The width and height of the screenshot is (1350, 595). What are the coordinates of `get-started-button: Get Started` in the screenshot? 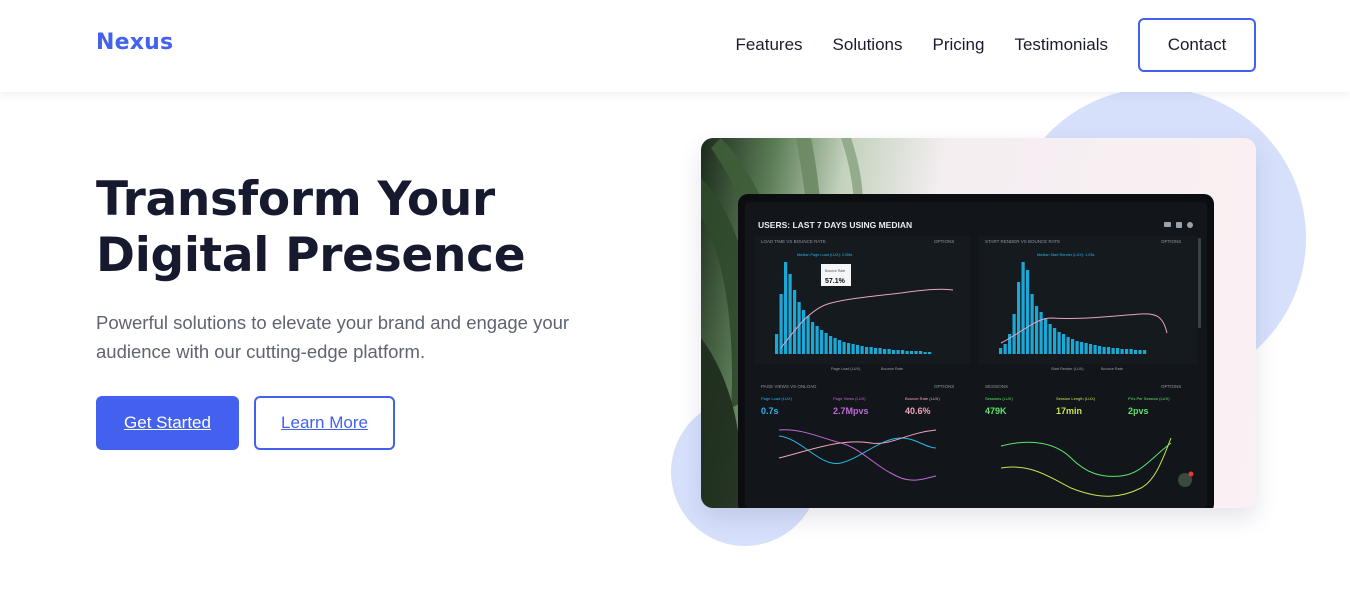 It's located at (167, 423).